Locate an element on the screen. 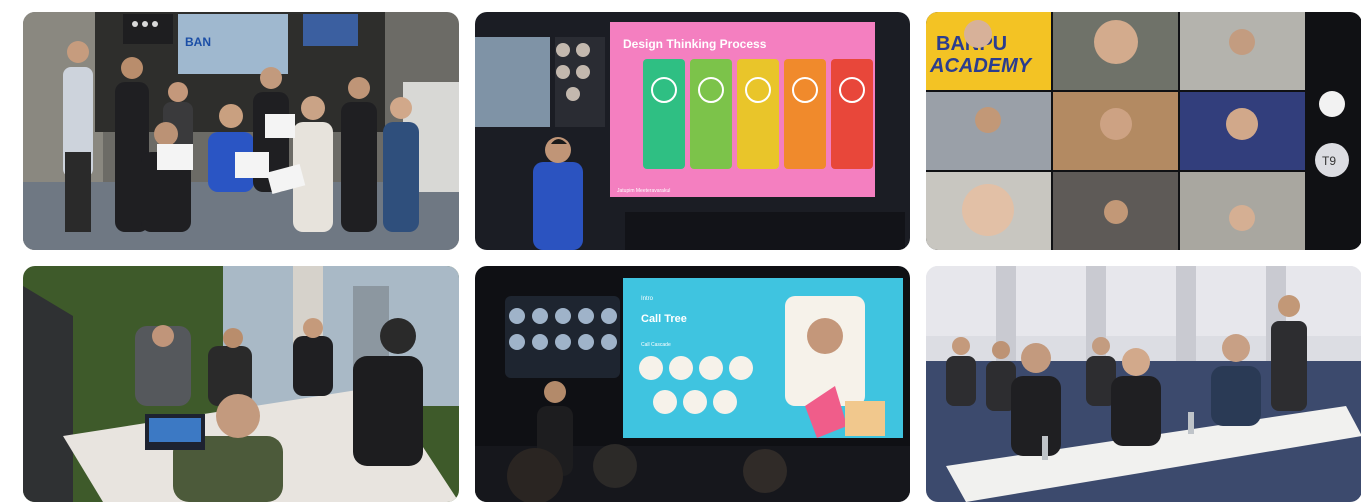 This screenshot has height=502, width=1361. slide-tag: Intro is located at coordinates (647, 299).